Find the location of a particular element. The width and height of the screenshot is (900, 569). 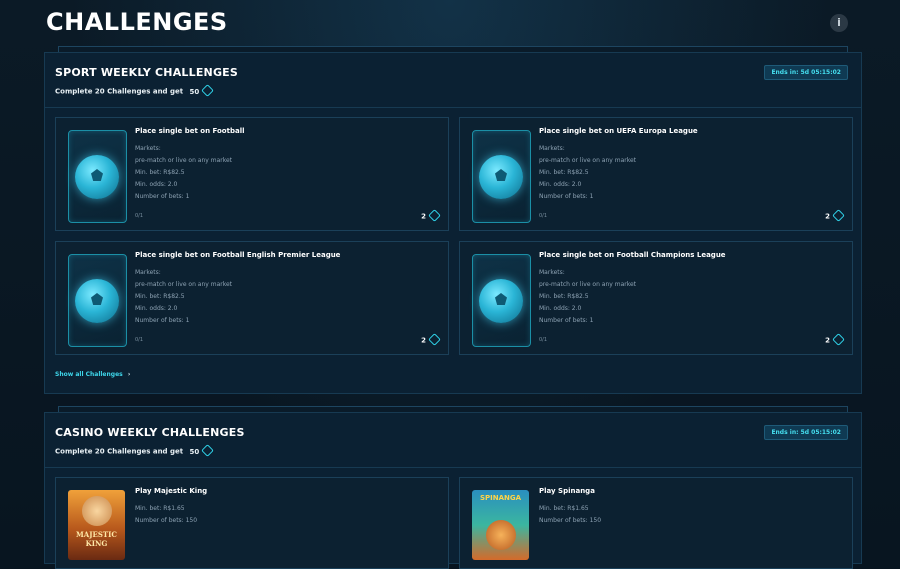

game-logo-text: MAJESTIC KING is located at coordinates (96, 539).